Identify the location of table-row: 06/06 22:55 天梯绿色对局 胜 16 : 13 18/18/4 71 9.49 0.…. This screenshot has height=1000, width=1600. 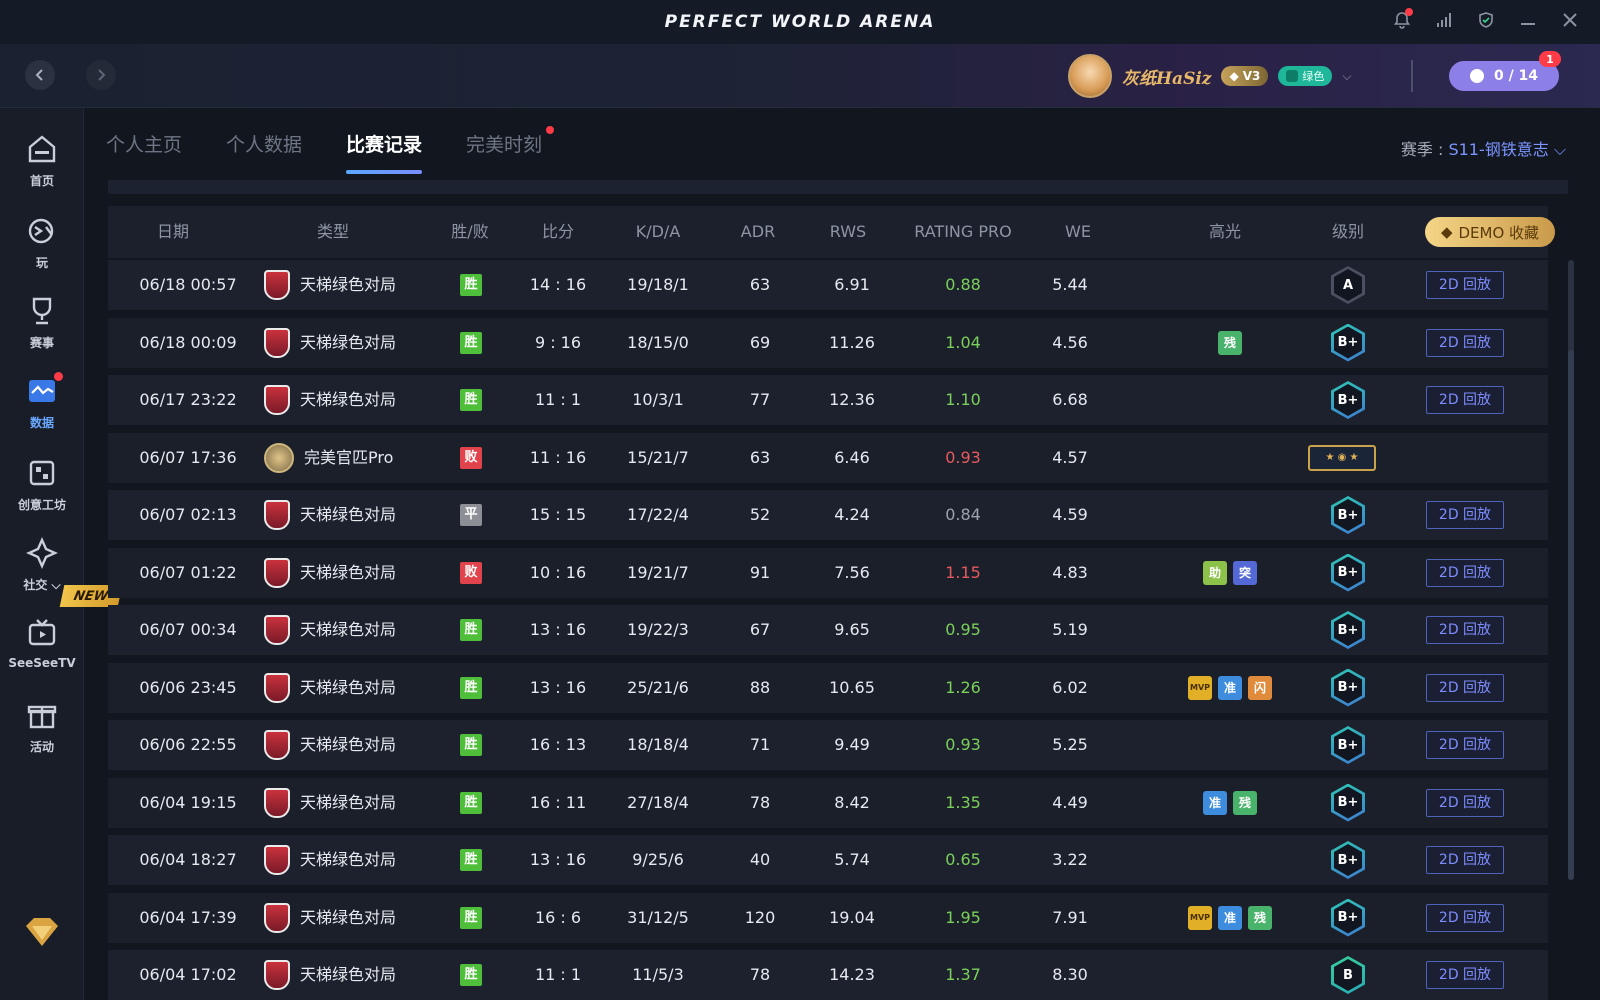
(828, 745).